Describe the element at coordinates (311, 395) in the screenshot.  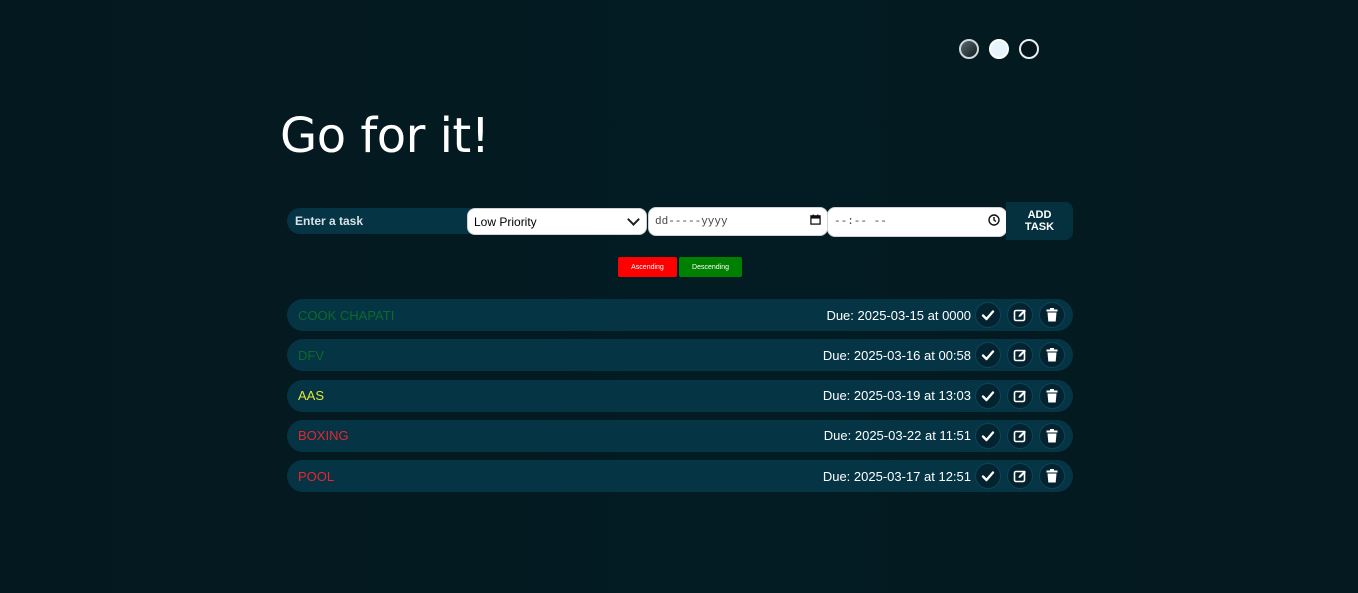
I see `task-name: AAS` at that location.